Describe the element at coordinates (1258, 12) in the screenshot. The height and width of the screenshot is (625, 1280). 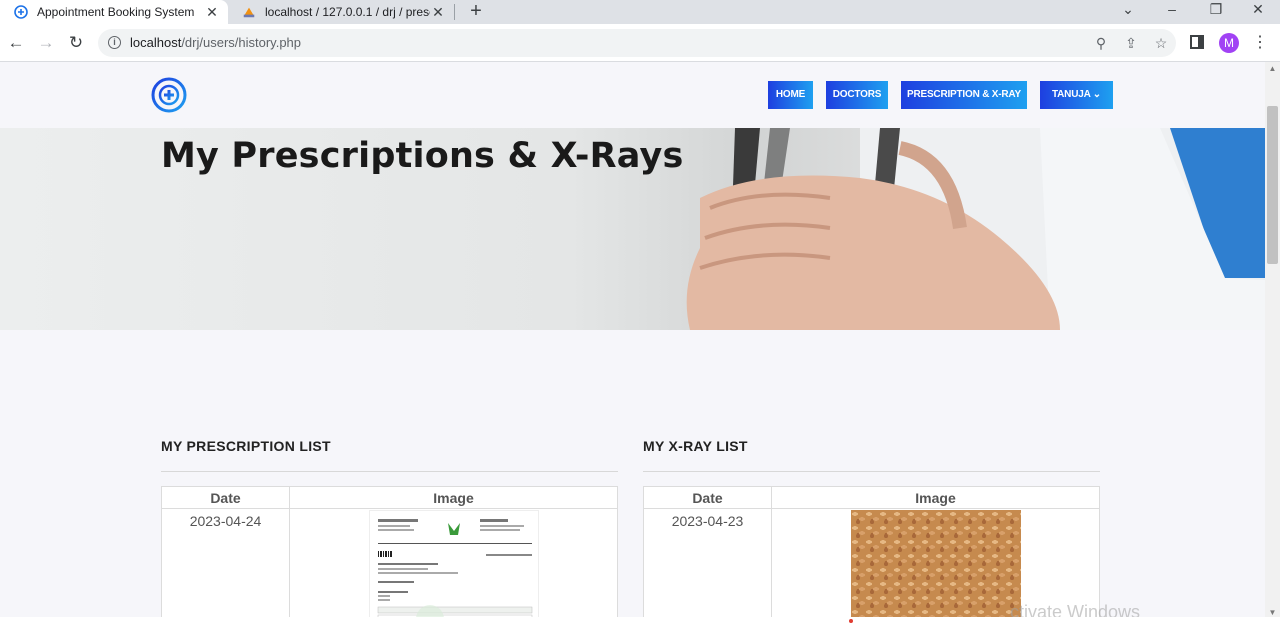
I see `window-close-icon: ✕` at that location.